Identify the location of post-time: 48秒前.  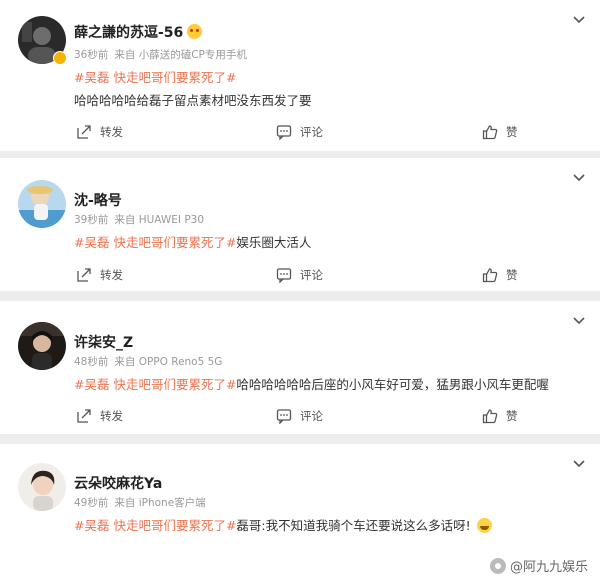
(91, 362).